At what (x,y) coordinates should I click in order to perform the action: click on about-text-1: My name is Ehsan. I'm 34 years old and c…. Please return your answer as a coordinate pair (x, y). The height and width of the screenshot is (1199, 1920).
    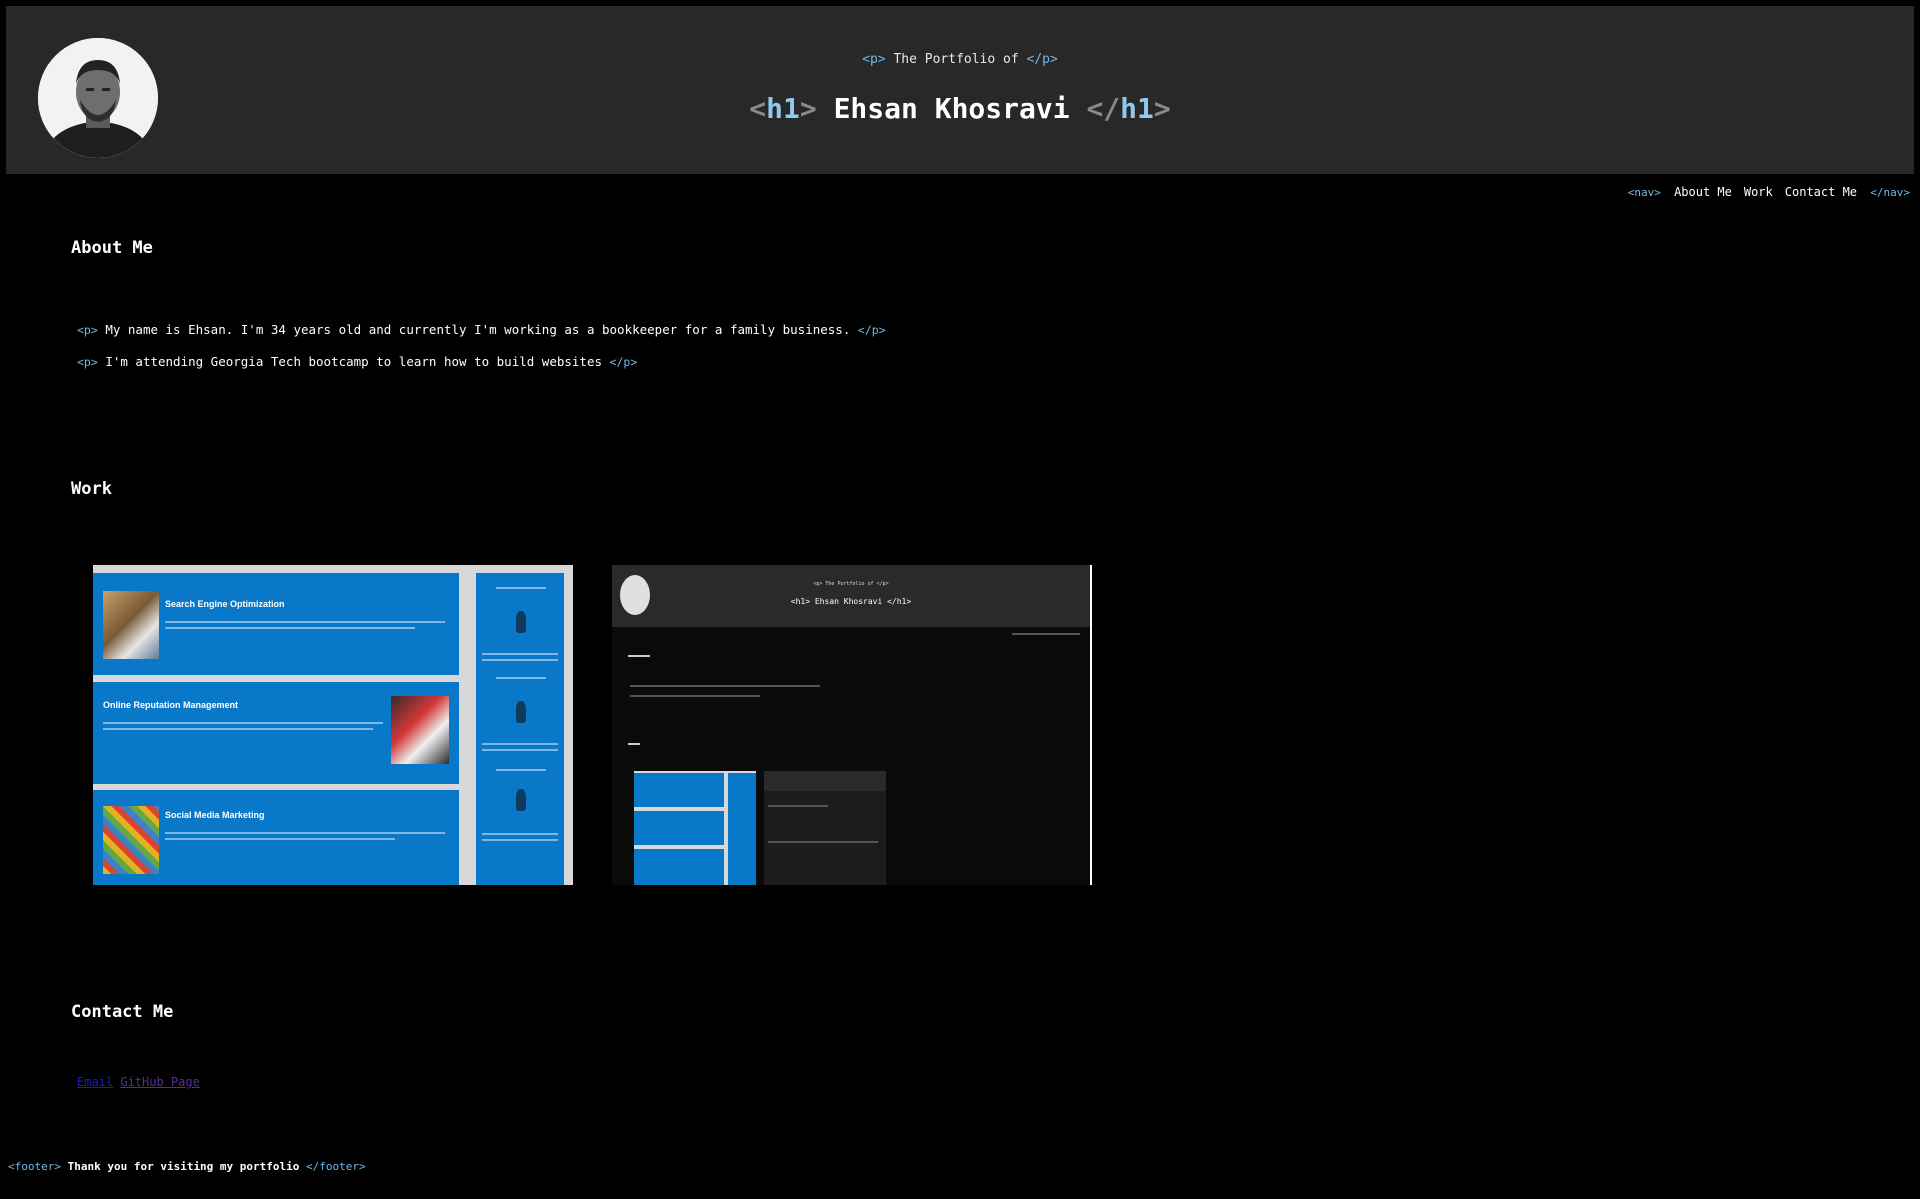
    Looking at the image, I should click on (478, 329).